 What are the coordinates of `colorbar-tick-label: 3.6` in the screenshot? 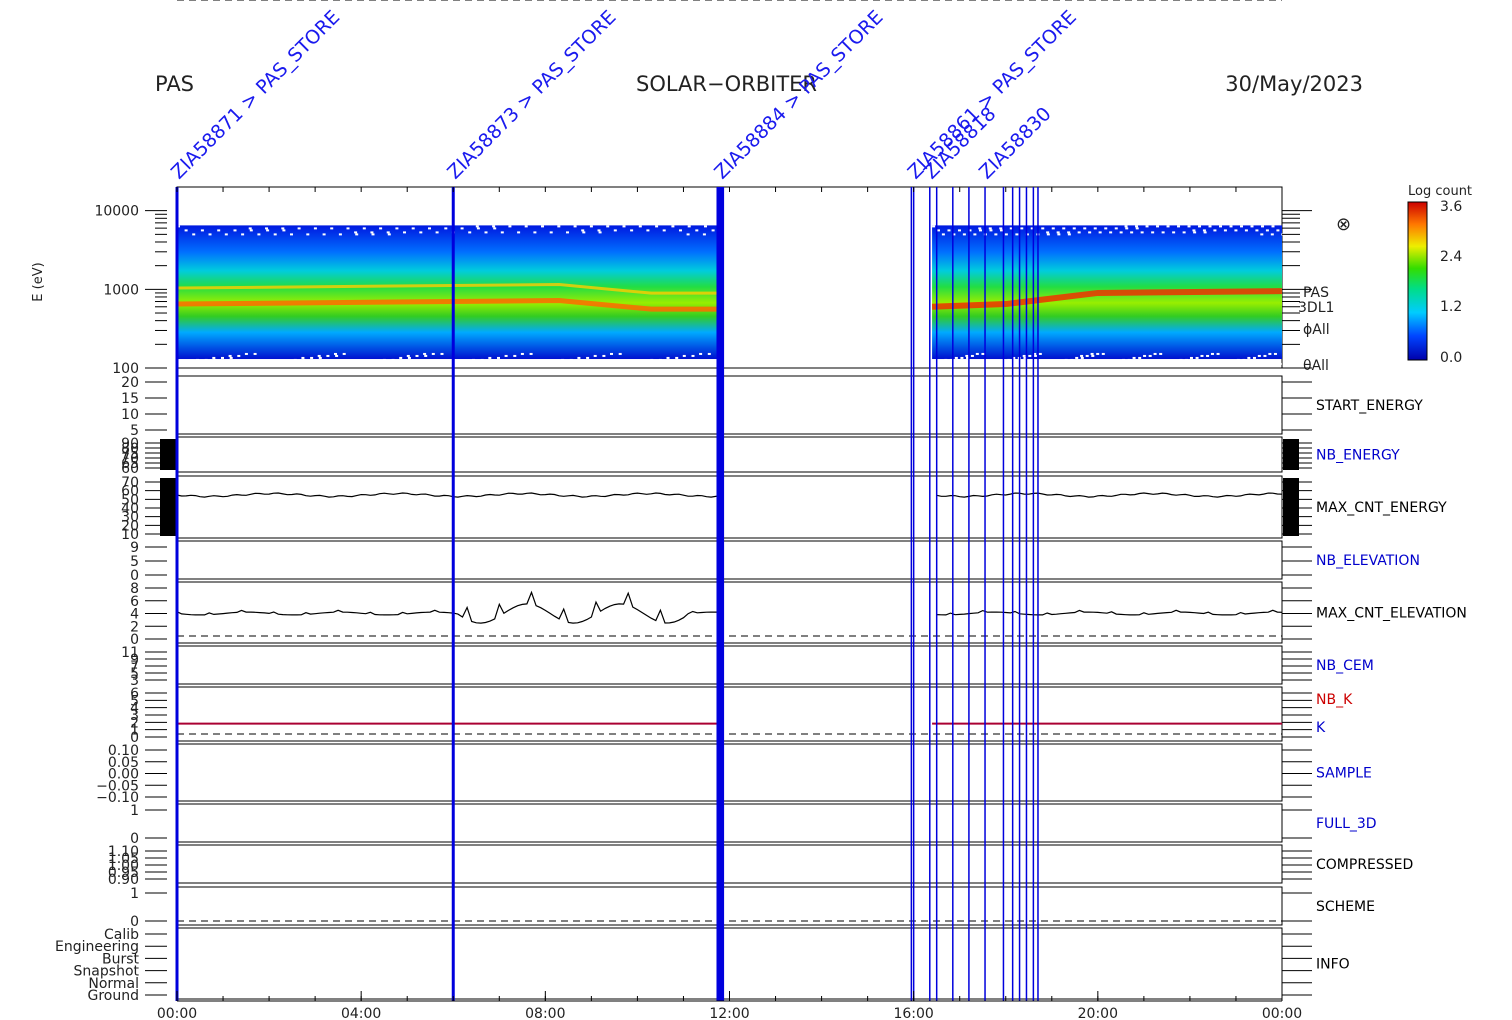 It's located at (1451, 207).